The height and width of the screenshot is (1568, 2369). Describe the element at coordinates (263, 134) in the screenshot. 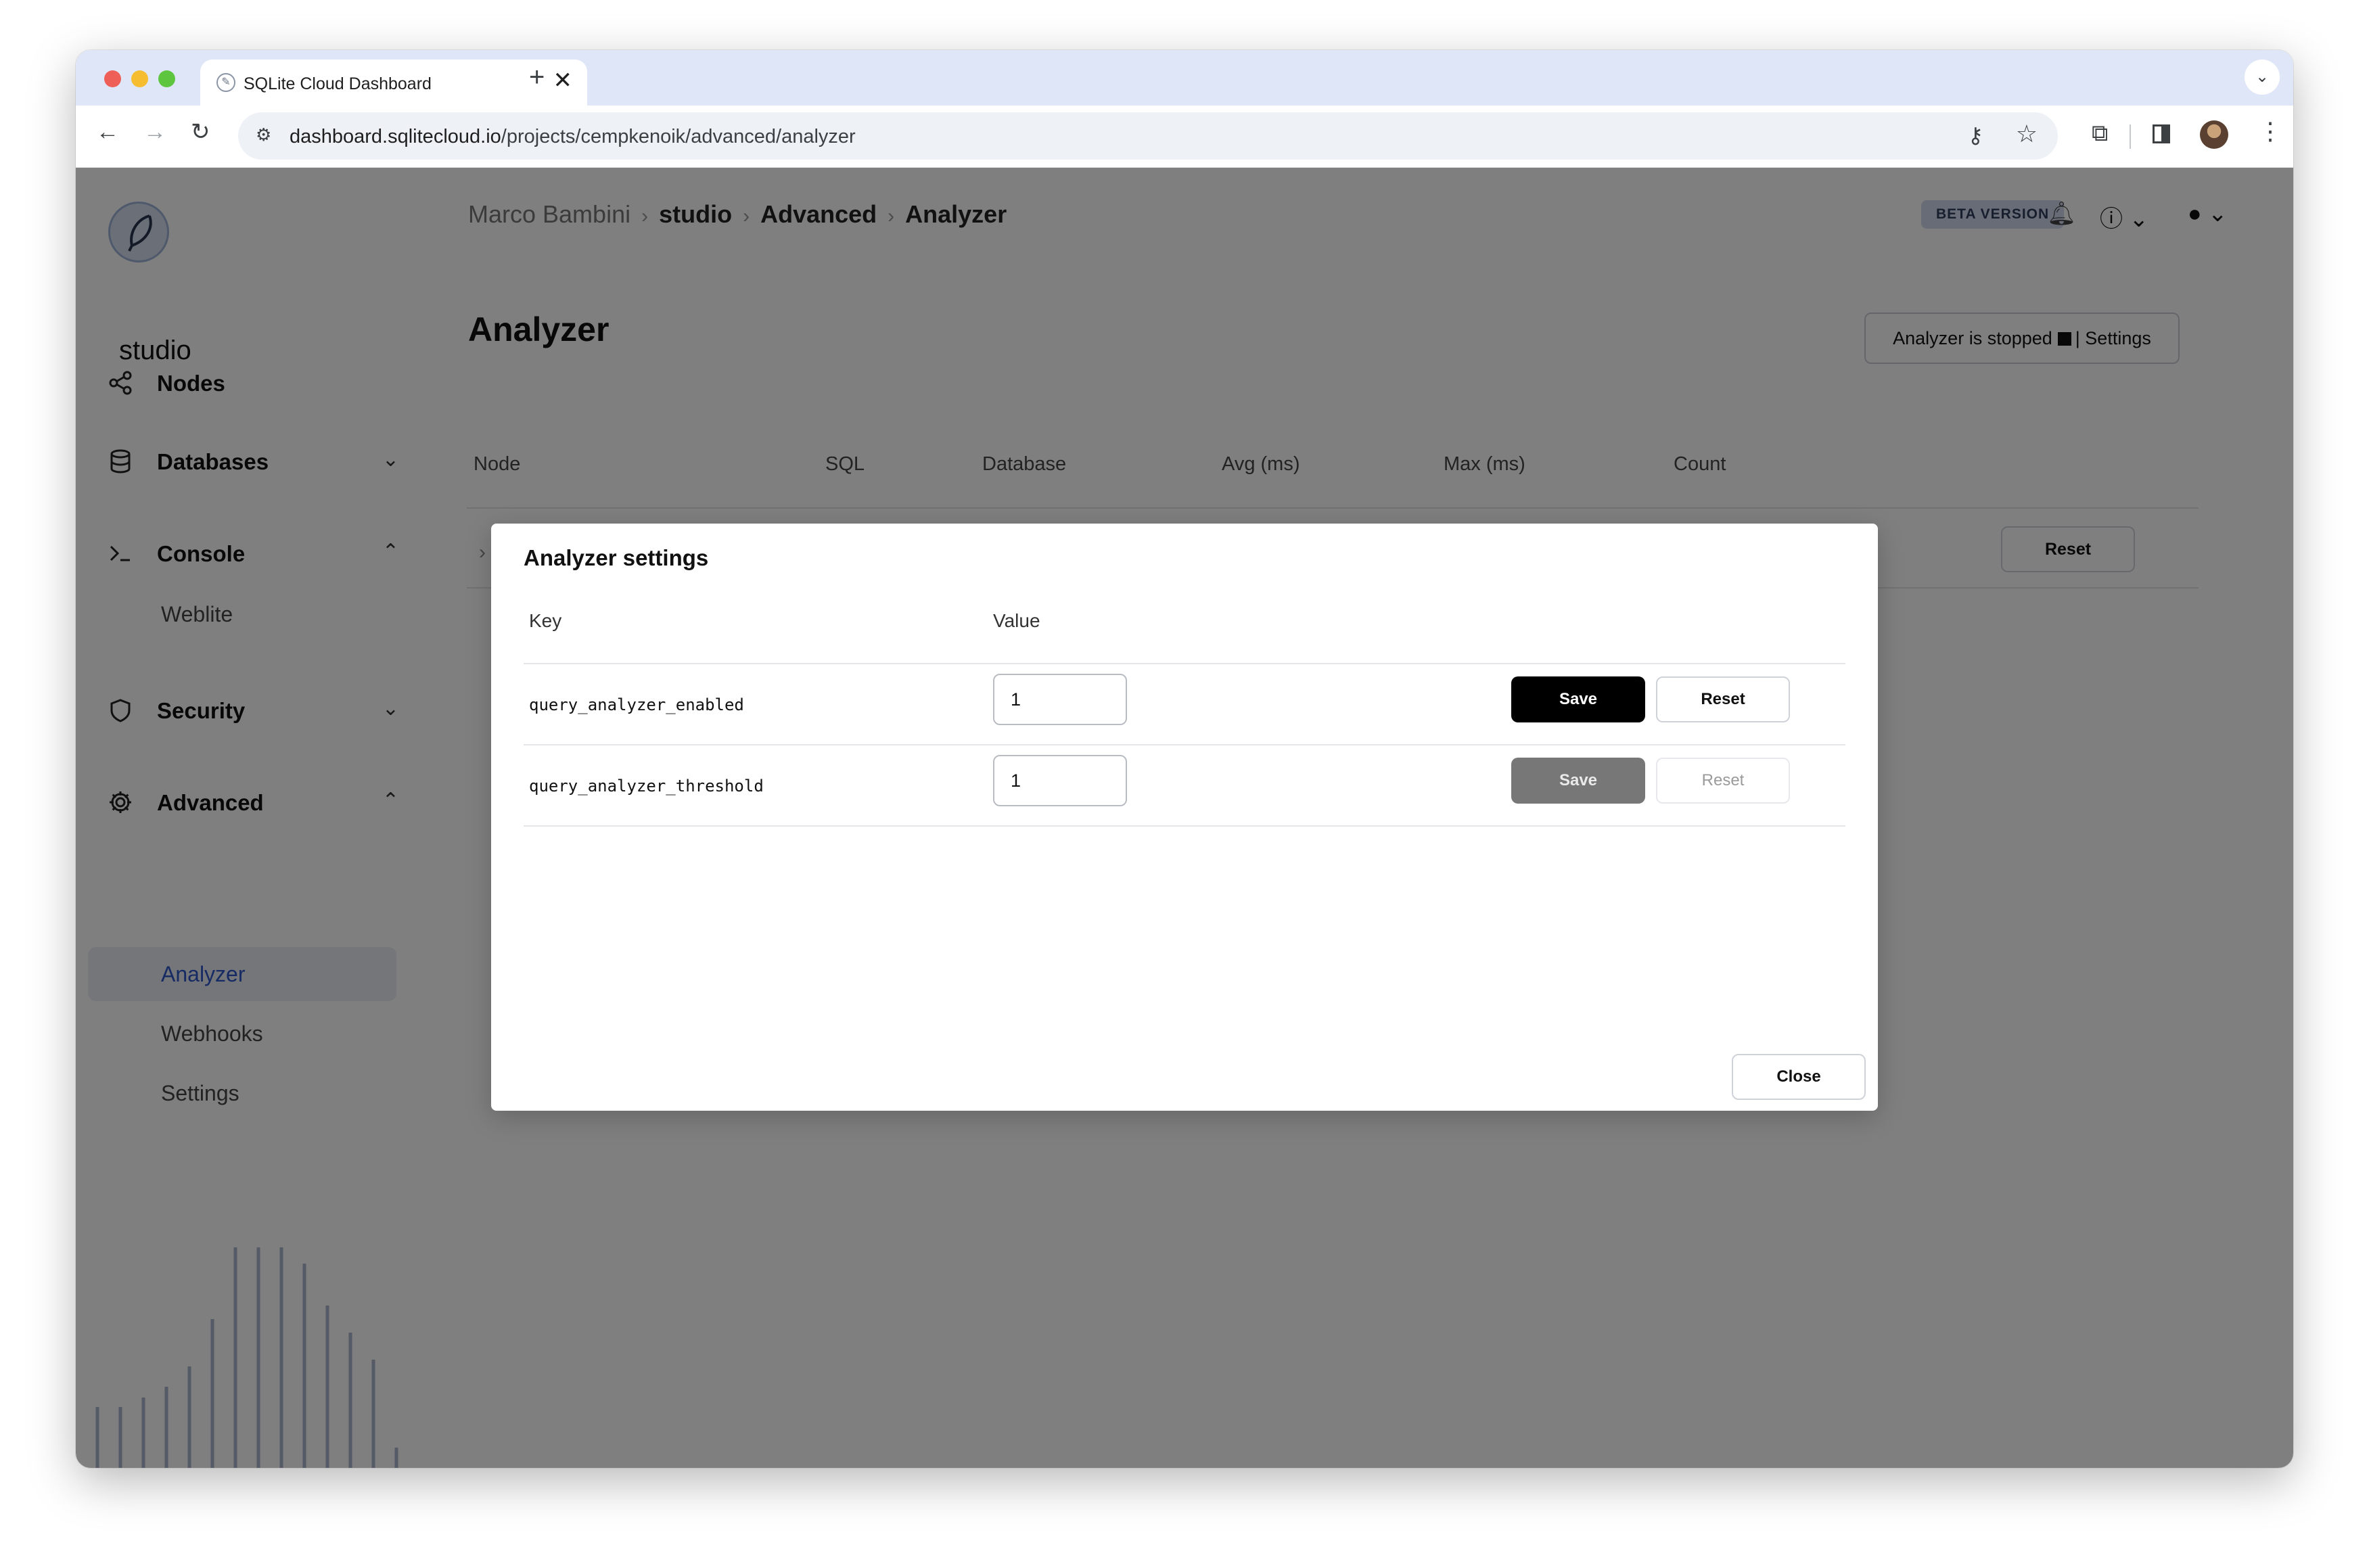

I see `site-info-icon: ⚙` at that location.